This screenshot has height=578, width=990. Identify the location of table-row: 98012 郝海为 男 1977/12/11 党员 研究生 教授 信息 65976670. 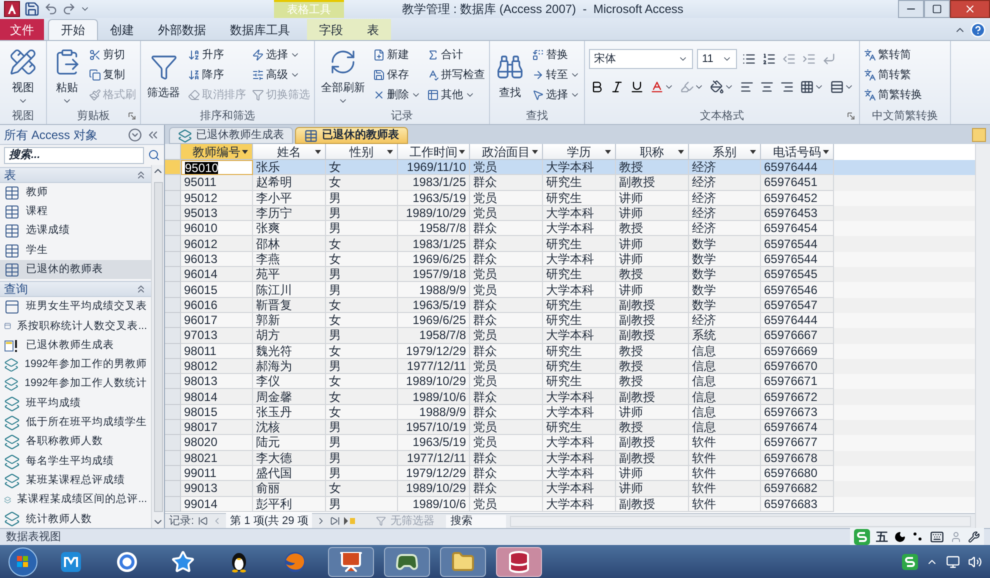
(570, 366).